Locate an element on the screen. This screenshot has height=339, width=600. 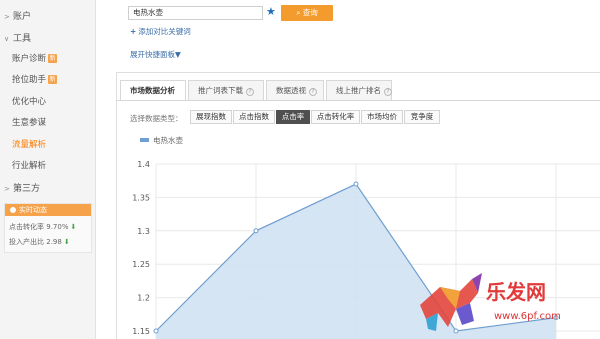
realtime-row-cvr: 点击转化率 9.70% ⬇ is located at coordinates (42, 227).